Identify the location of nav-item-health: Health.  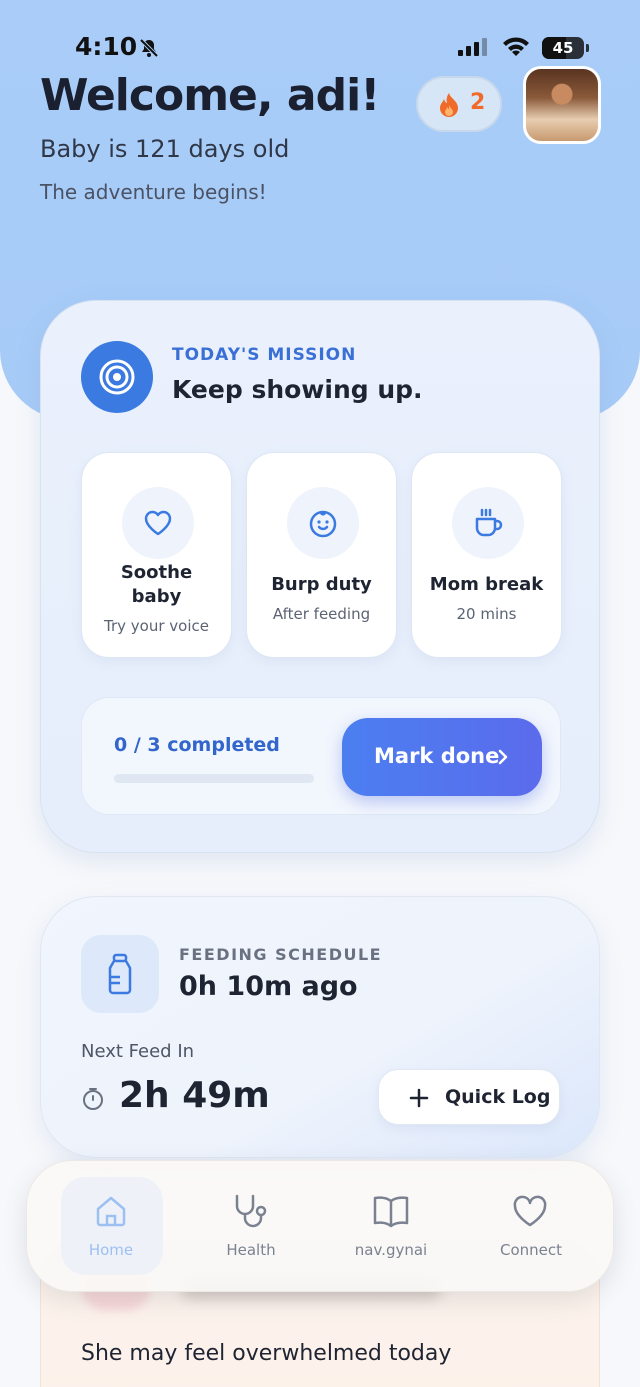
(251, 1227).